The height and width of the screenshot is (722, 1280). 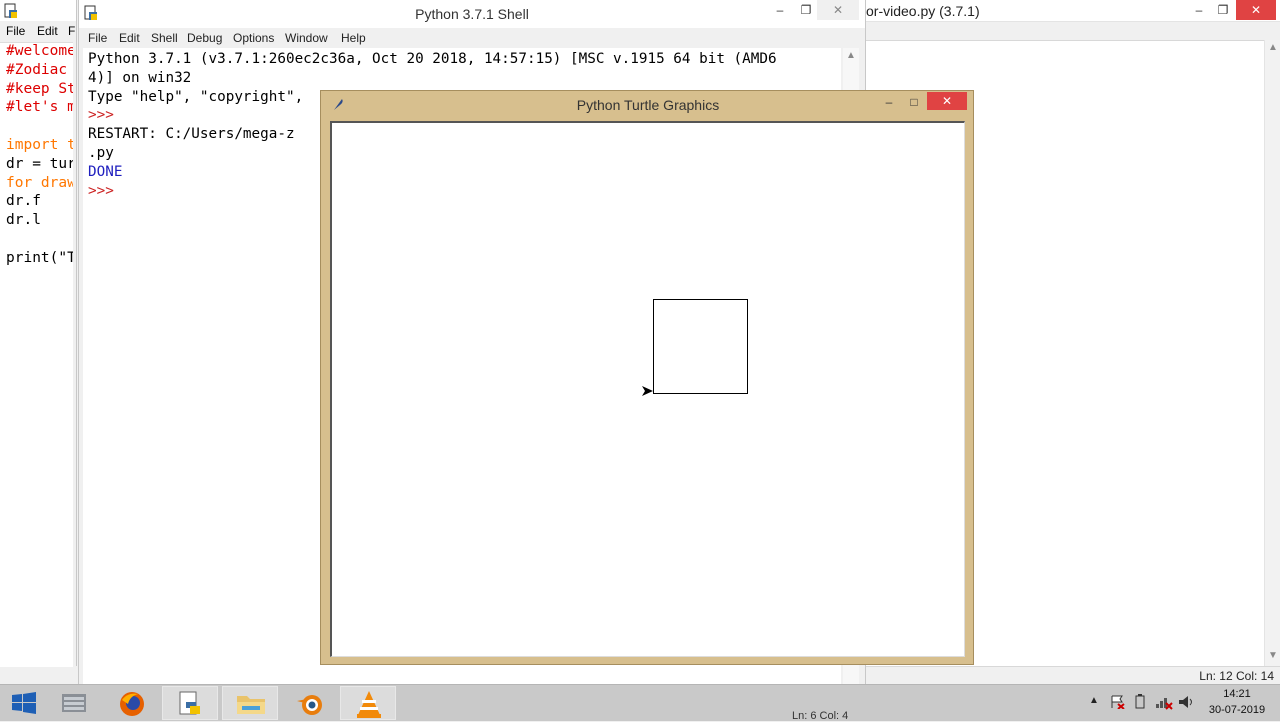 What do you see at coordinates (164, 38) in the screenshot?
I see `shell-menu-shell: Shell` at bounding box center [164, 38].